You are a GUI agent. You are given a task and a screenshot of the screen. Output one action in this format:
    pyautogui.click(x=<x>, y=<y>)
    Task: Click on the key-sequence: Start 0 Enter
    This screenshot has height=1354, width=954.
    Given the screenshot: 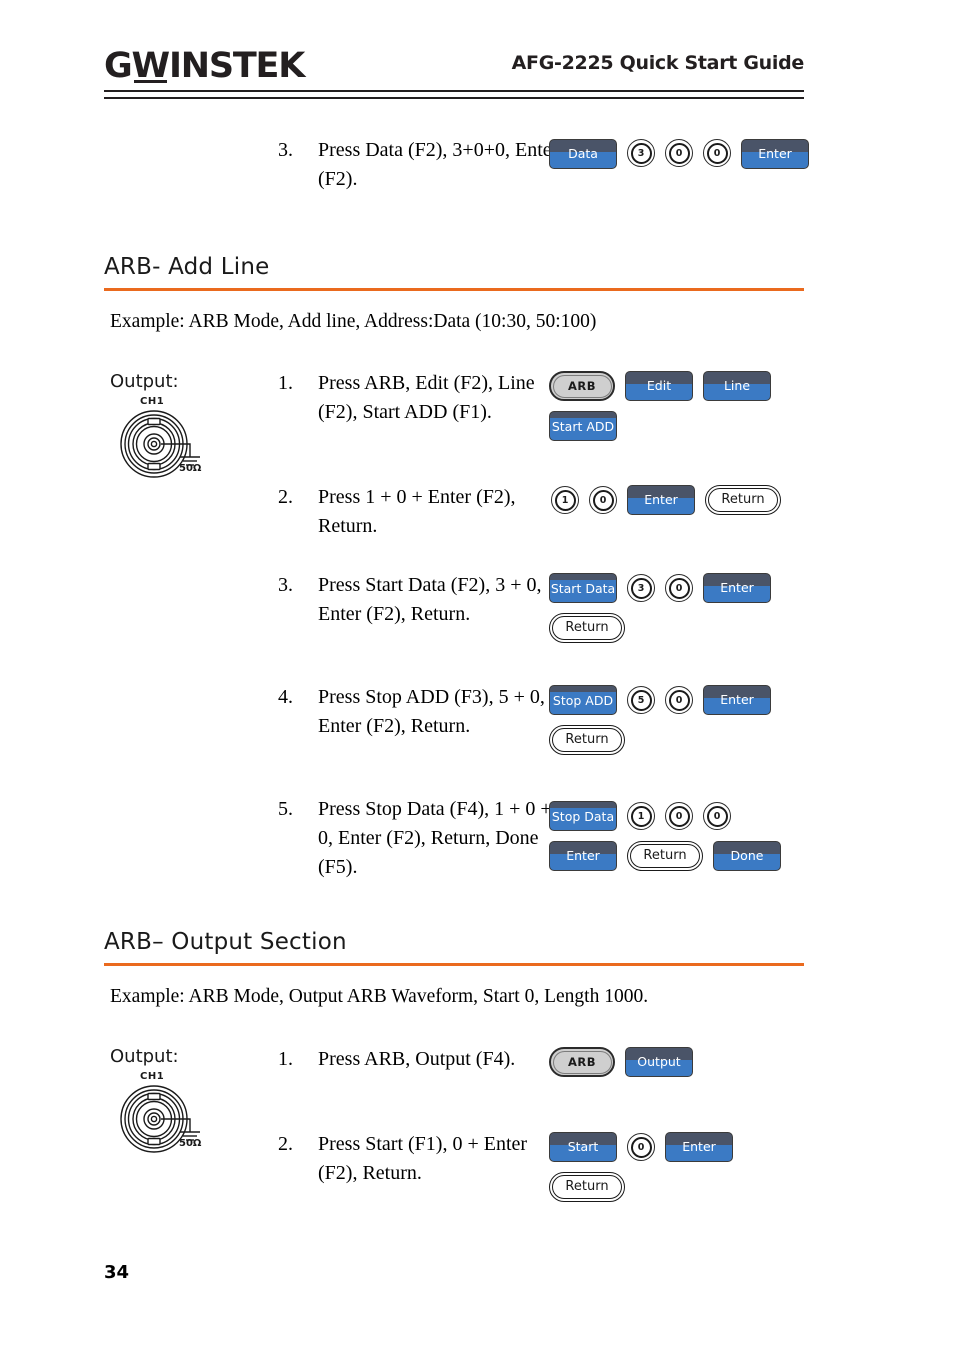 What is the action you would take?
    pyautogui.click(x=641, y=1147)
    